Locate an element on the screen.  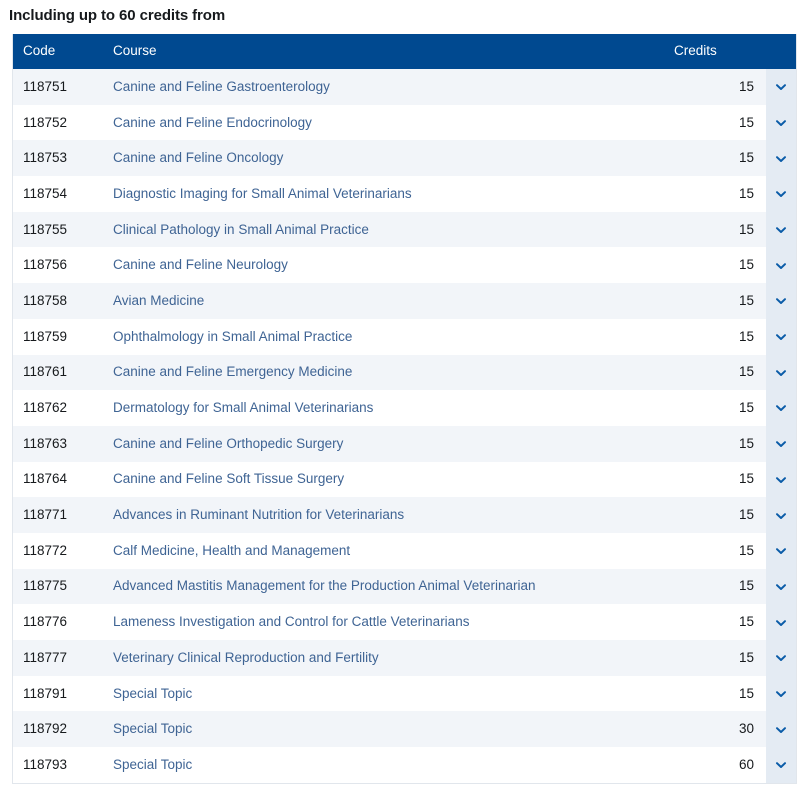
course-link: Canine and Feline Endocrinology is located at coordinates (212, 122).